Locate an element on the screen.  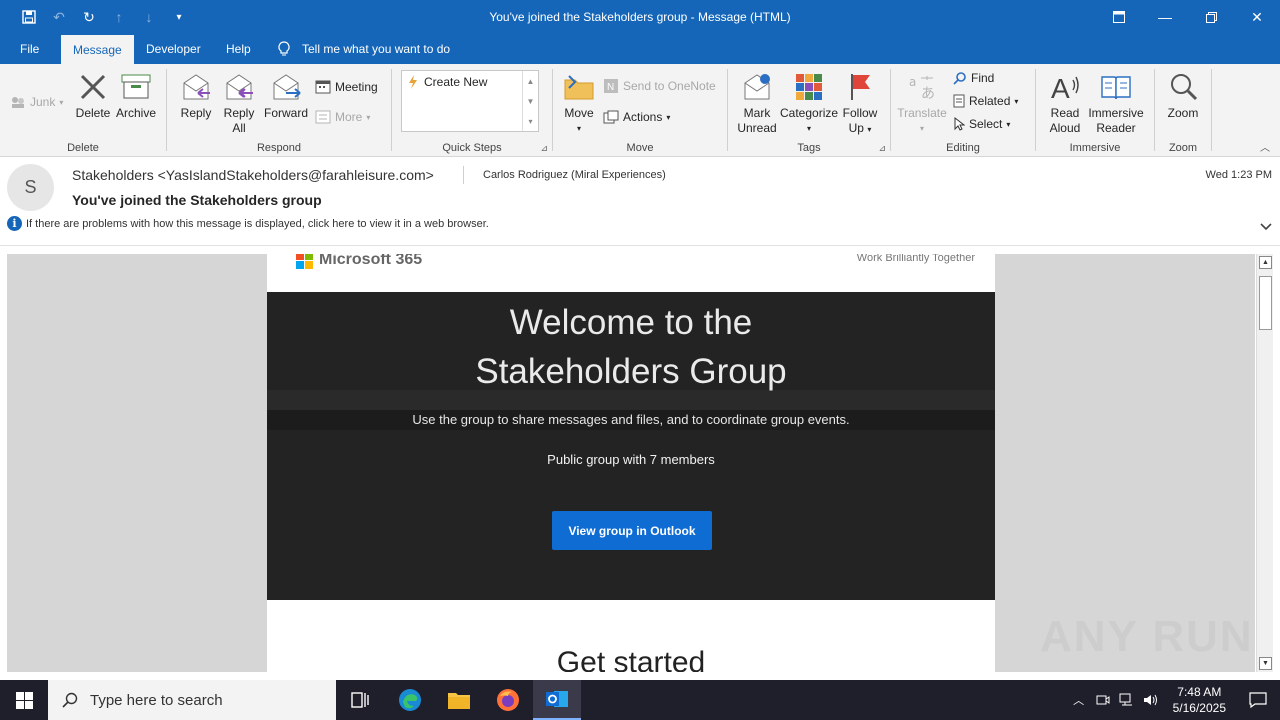
task-view-icon is located at coordinates (360, 700).